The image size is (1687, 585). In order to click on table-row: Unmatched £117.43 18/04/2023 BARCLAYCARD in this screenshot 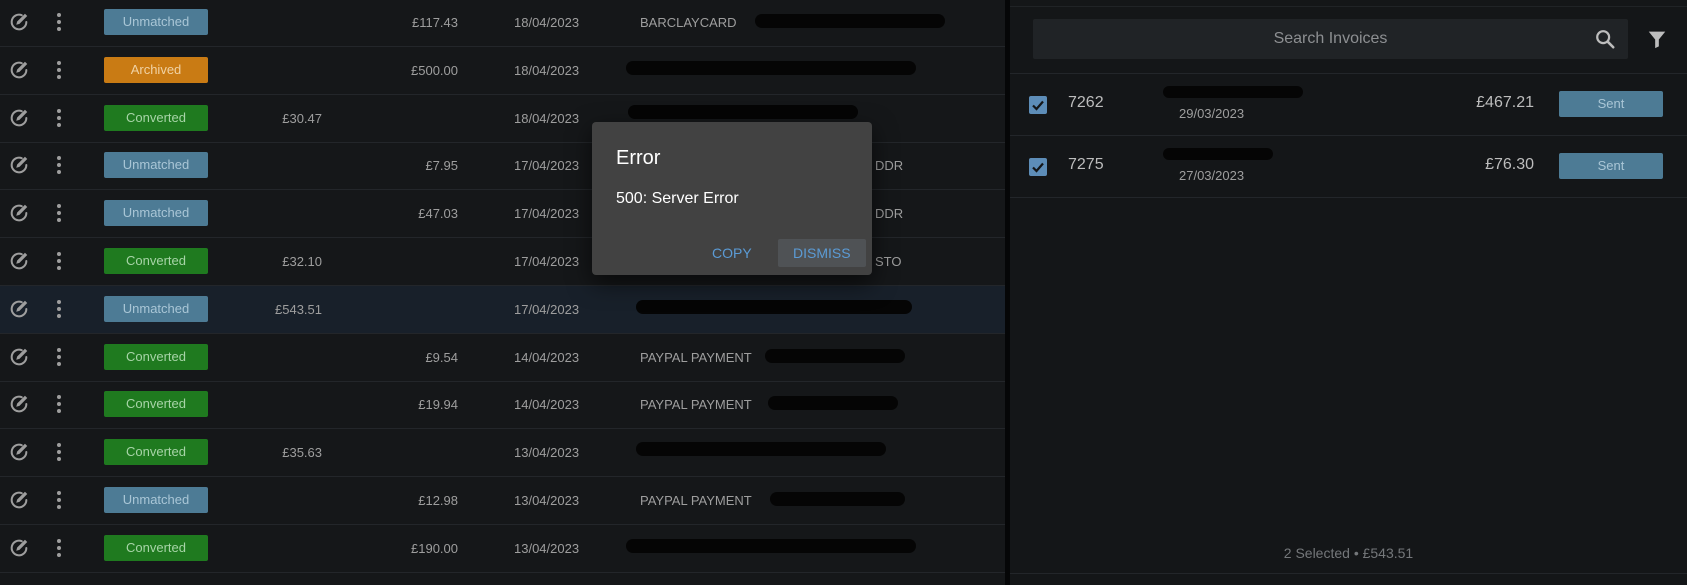, I will do `click(502, 23)`.